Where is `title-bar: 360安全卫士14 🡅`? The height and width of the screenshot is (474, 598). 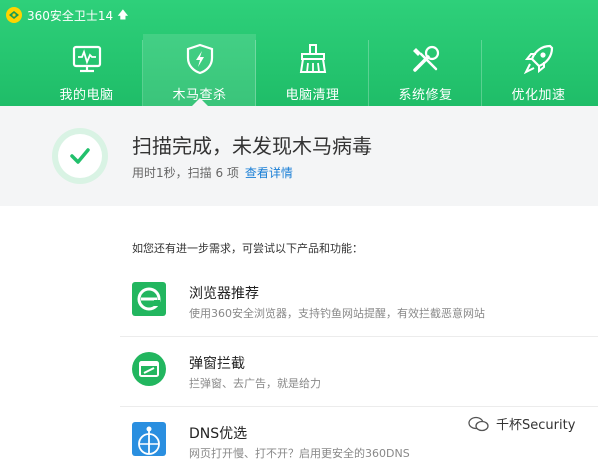 title-bar: 360安全卫士14 🡅 is located at coordinates (67, 15).